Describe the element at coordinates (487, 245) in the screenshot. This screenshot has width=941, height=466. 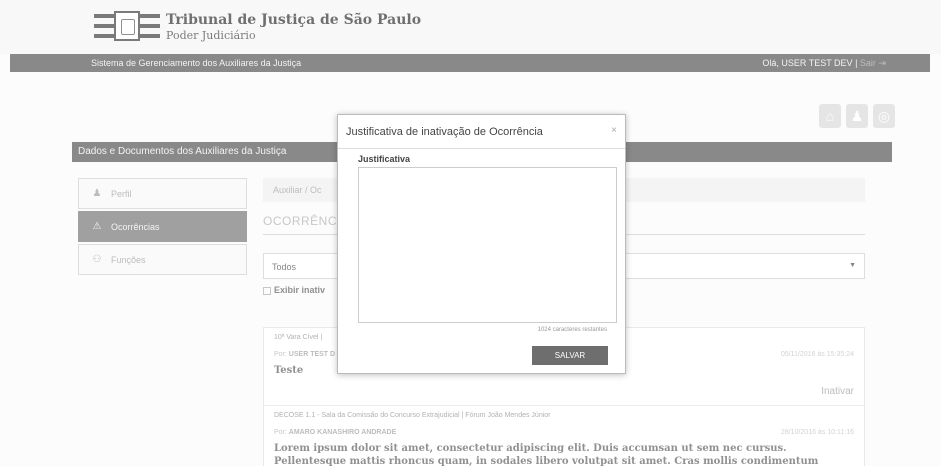
I see `justification-textarea` at that location.